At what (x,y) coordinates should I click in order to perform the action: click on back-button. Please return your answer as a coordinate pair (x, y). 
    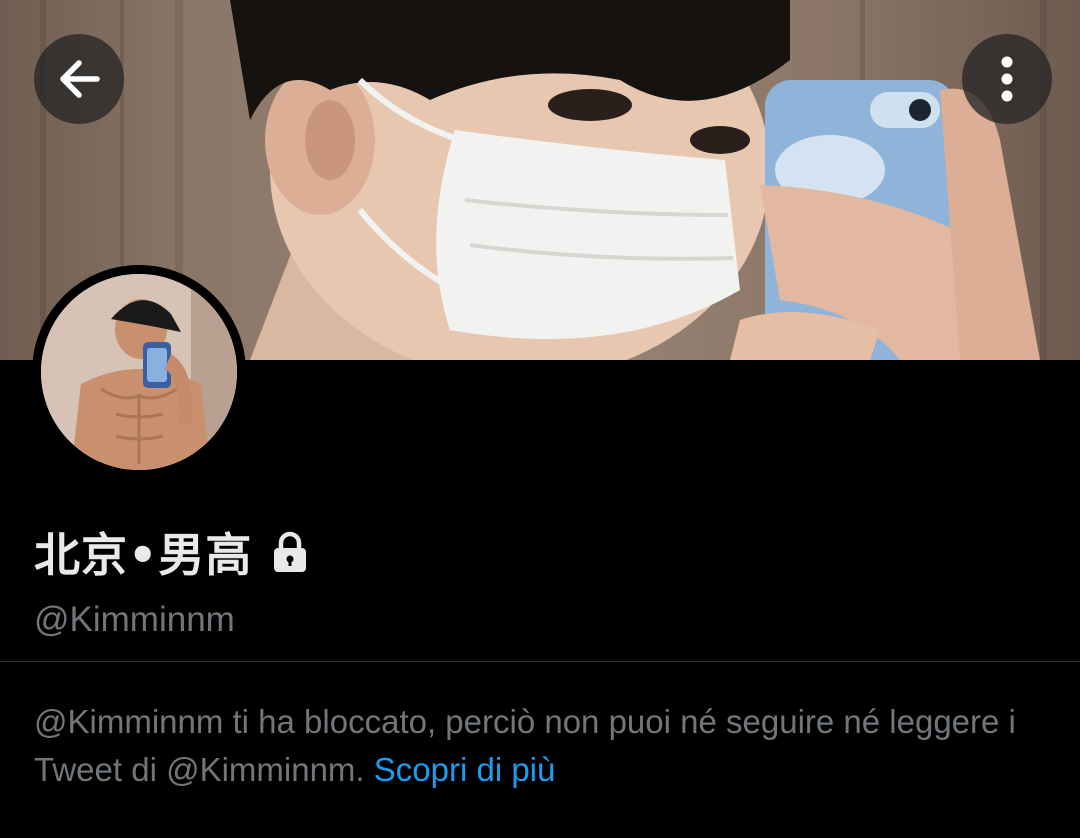
    Looking at the image, I should click on (79, 79).